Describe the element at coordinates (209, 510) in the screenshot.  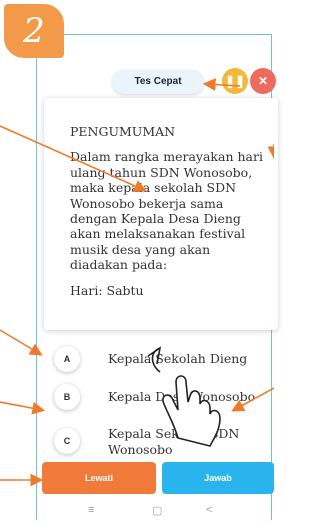
I see `back-icon: <` at that location.